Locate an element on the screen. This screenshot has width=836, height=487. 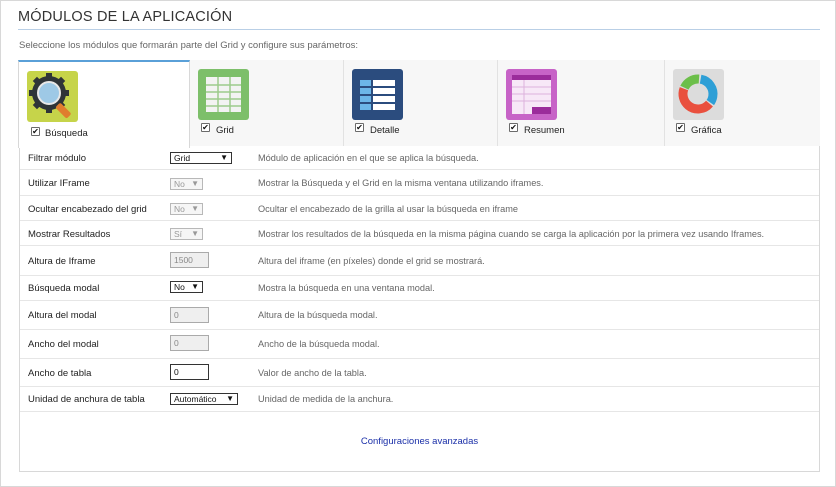
ancho-modal-input: 0 is located at coordinates (189, 343).